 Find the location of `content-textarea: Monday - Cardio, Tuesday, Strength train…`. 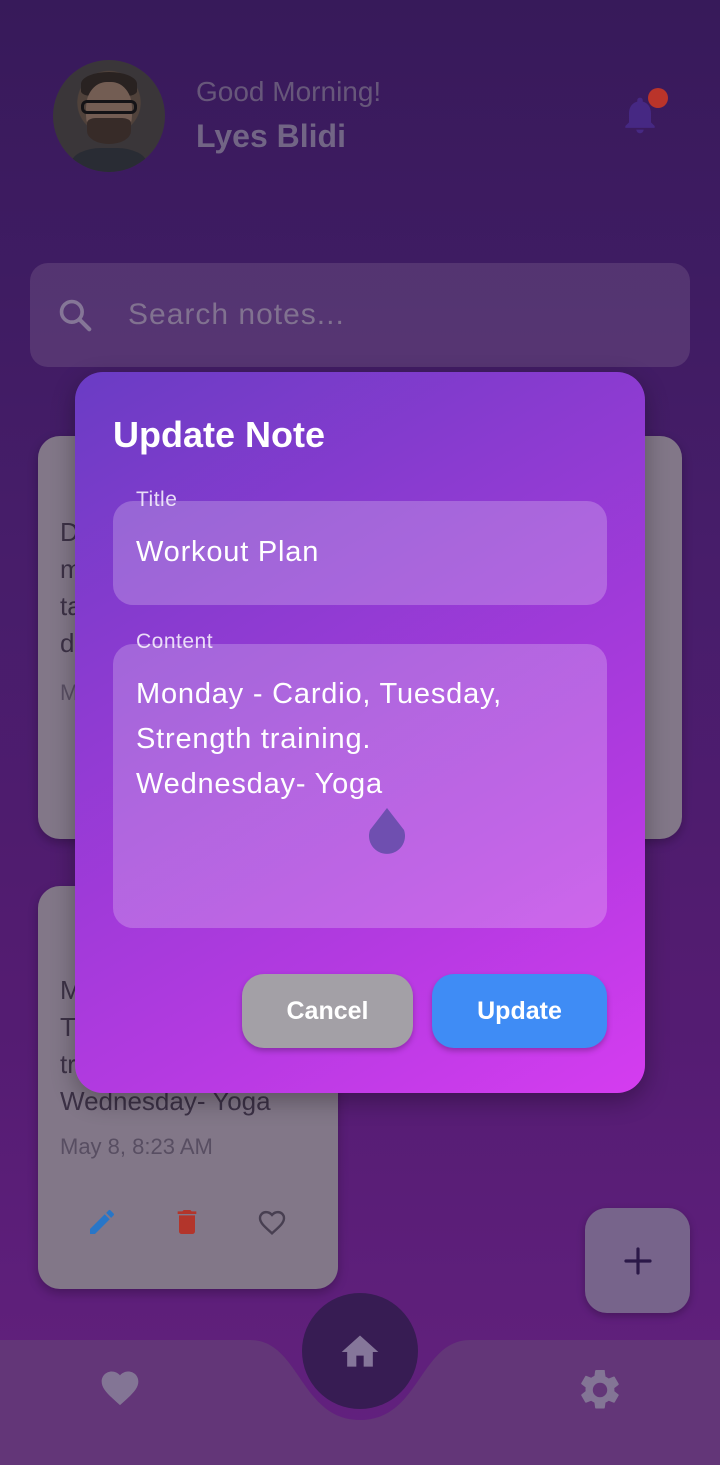

content-textarea: Monday - Cardio, Tuesday, Strength train… is located at coordinates (356, 739).